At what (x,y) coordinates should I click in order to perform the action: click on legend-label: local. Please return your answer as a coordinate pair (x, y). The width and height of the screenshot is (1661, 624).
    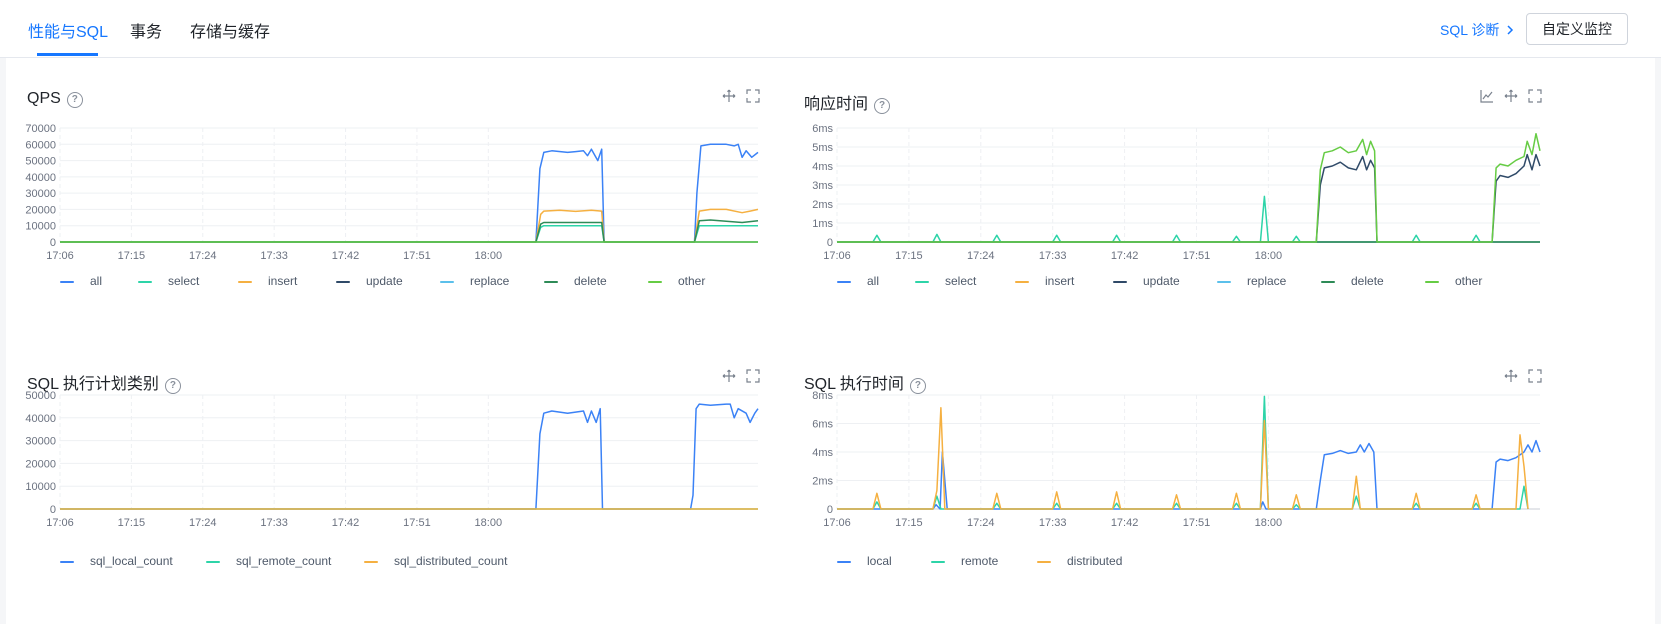
    Looking at the image, I should click on (879, 561).